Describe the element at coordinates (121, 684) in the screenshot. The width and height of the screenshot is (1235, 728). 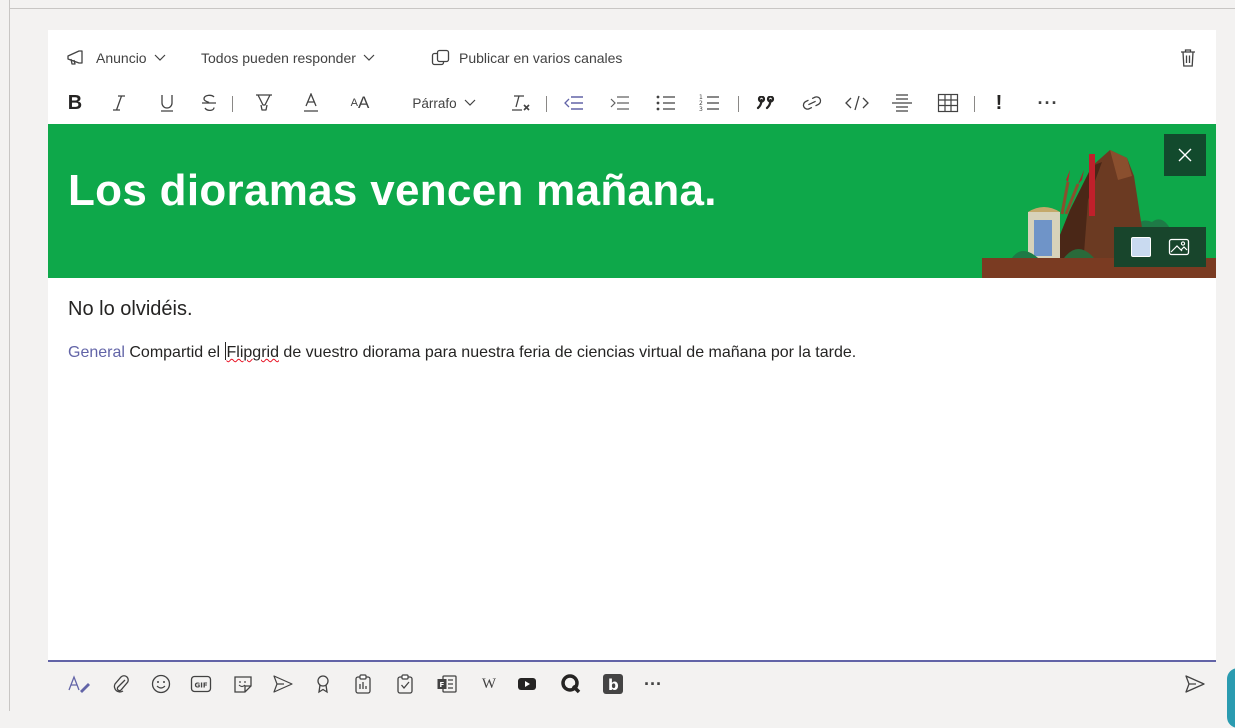
I see `attach-icon` at that location.